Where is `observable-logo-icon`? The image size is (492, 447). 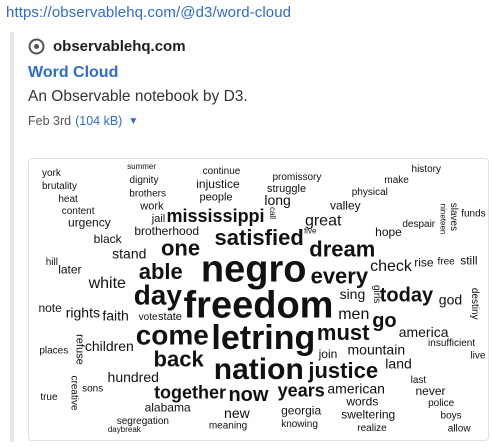
observable-logo-icon is located at coordinates (36, 46).